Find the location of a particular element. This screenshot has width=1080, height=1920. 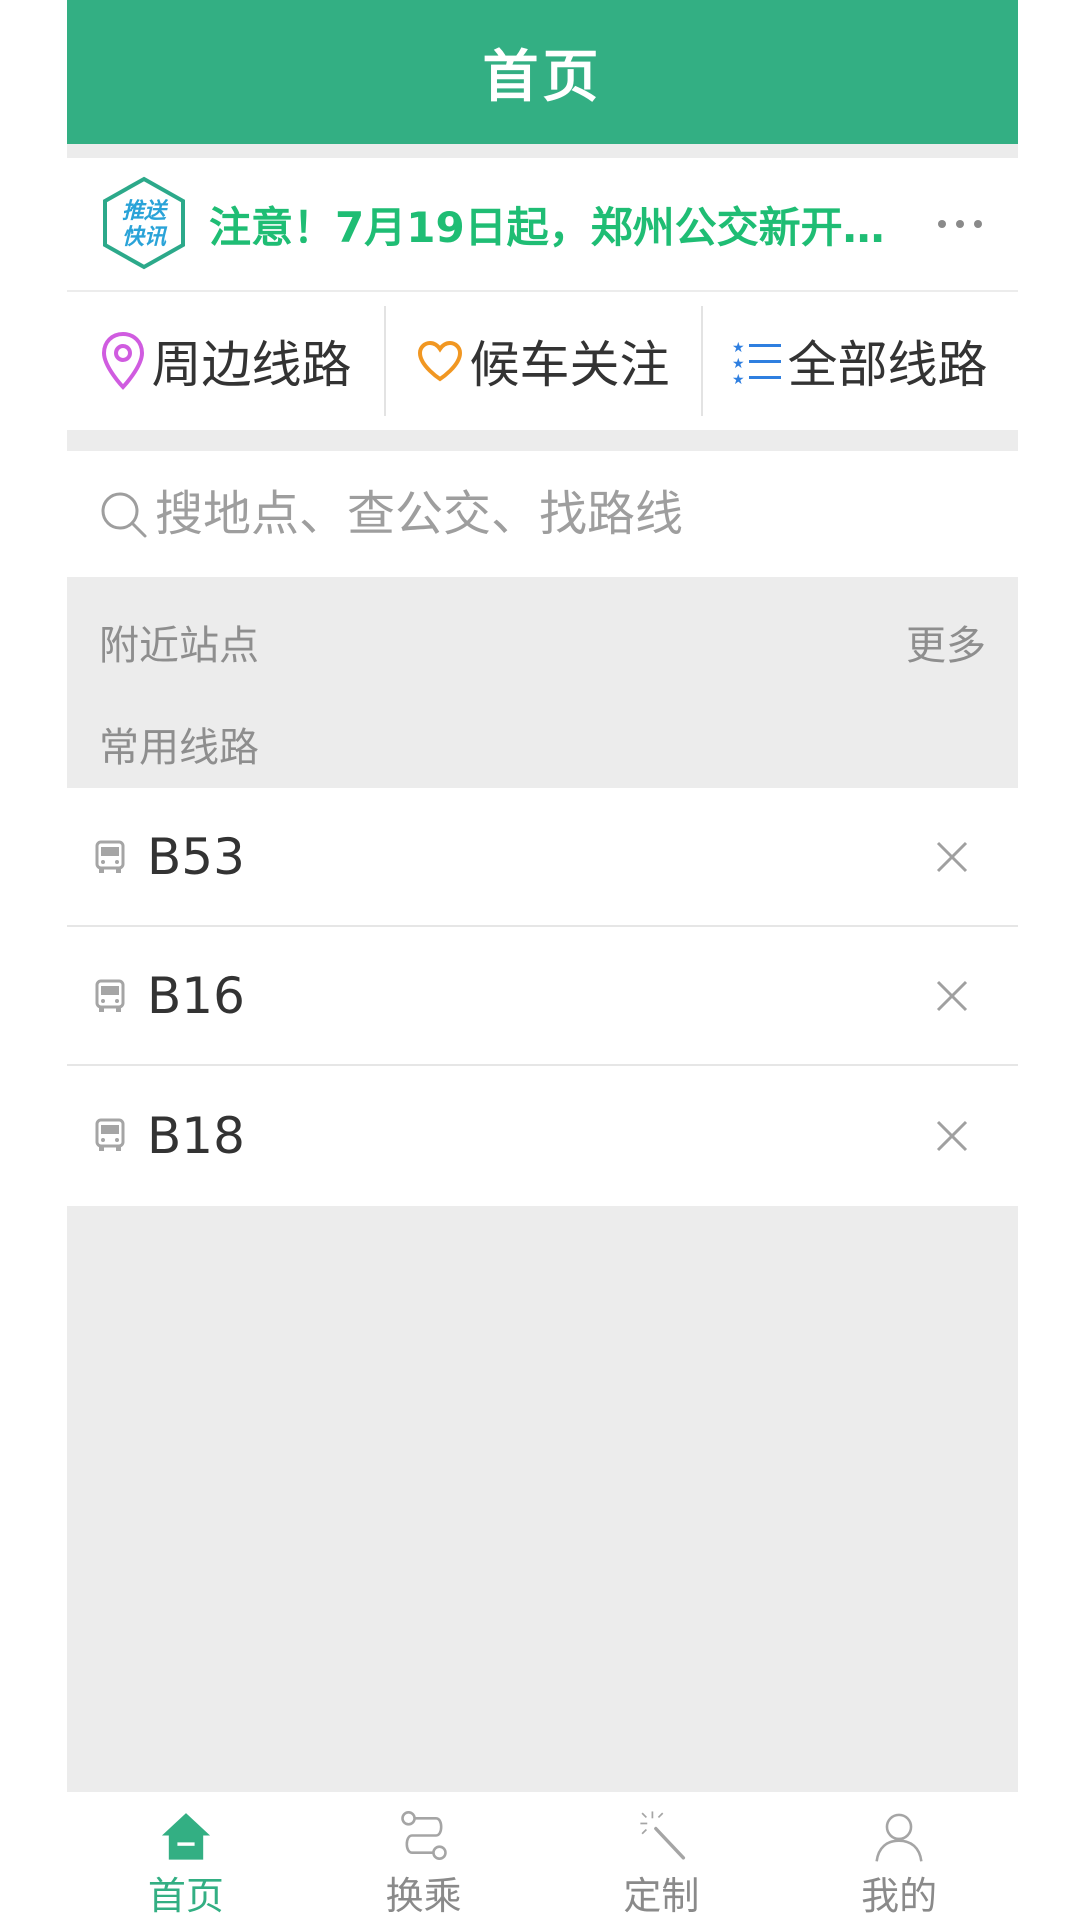

more-dots-icon is located at coordinates (960, 224).